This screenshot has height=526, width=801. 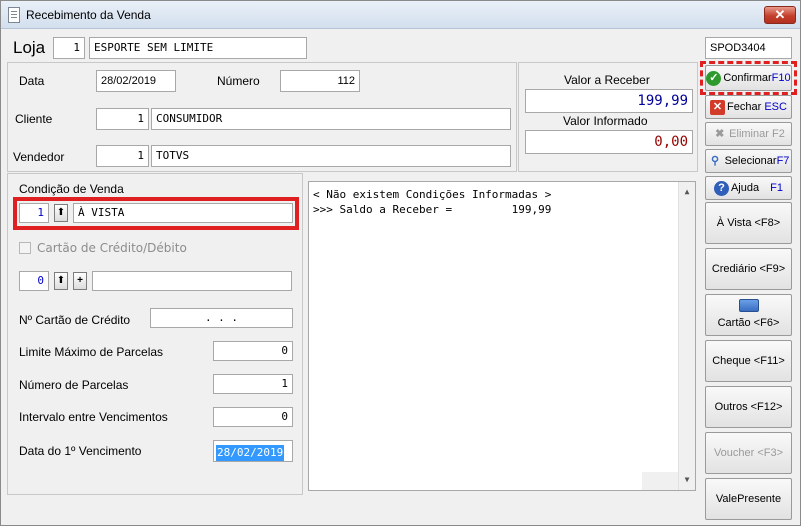 I want to click on ajuda-button: ? Ajuda F1, so click(x=748, y=188).